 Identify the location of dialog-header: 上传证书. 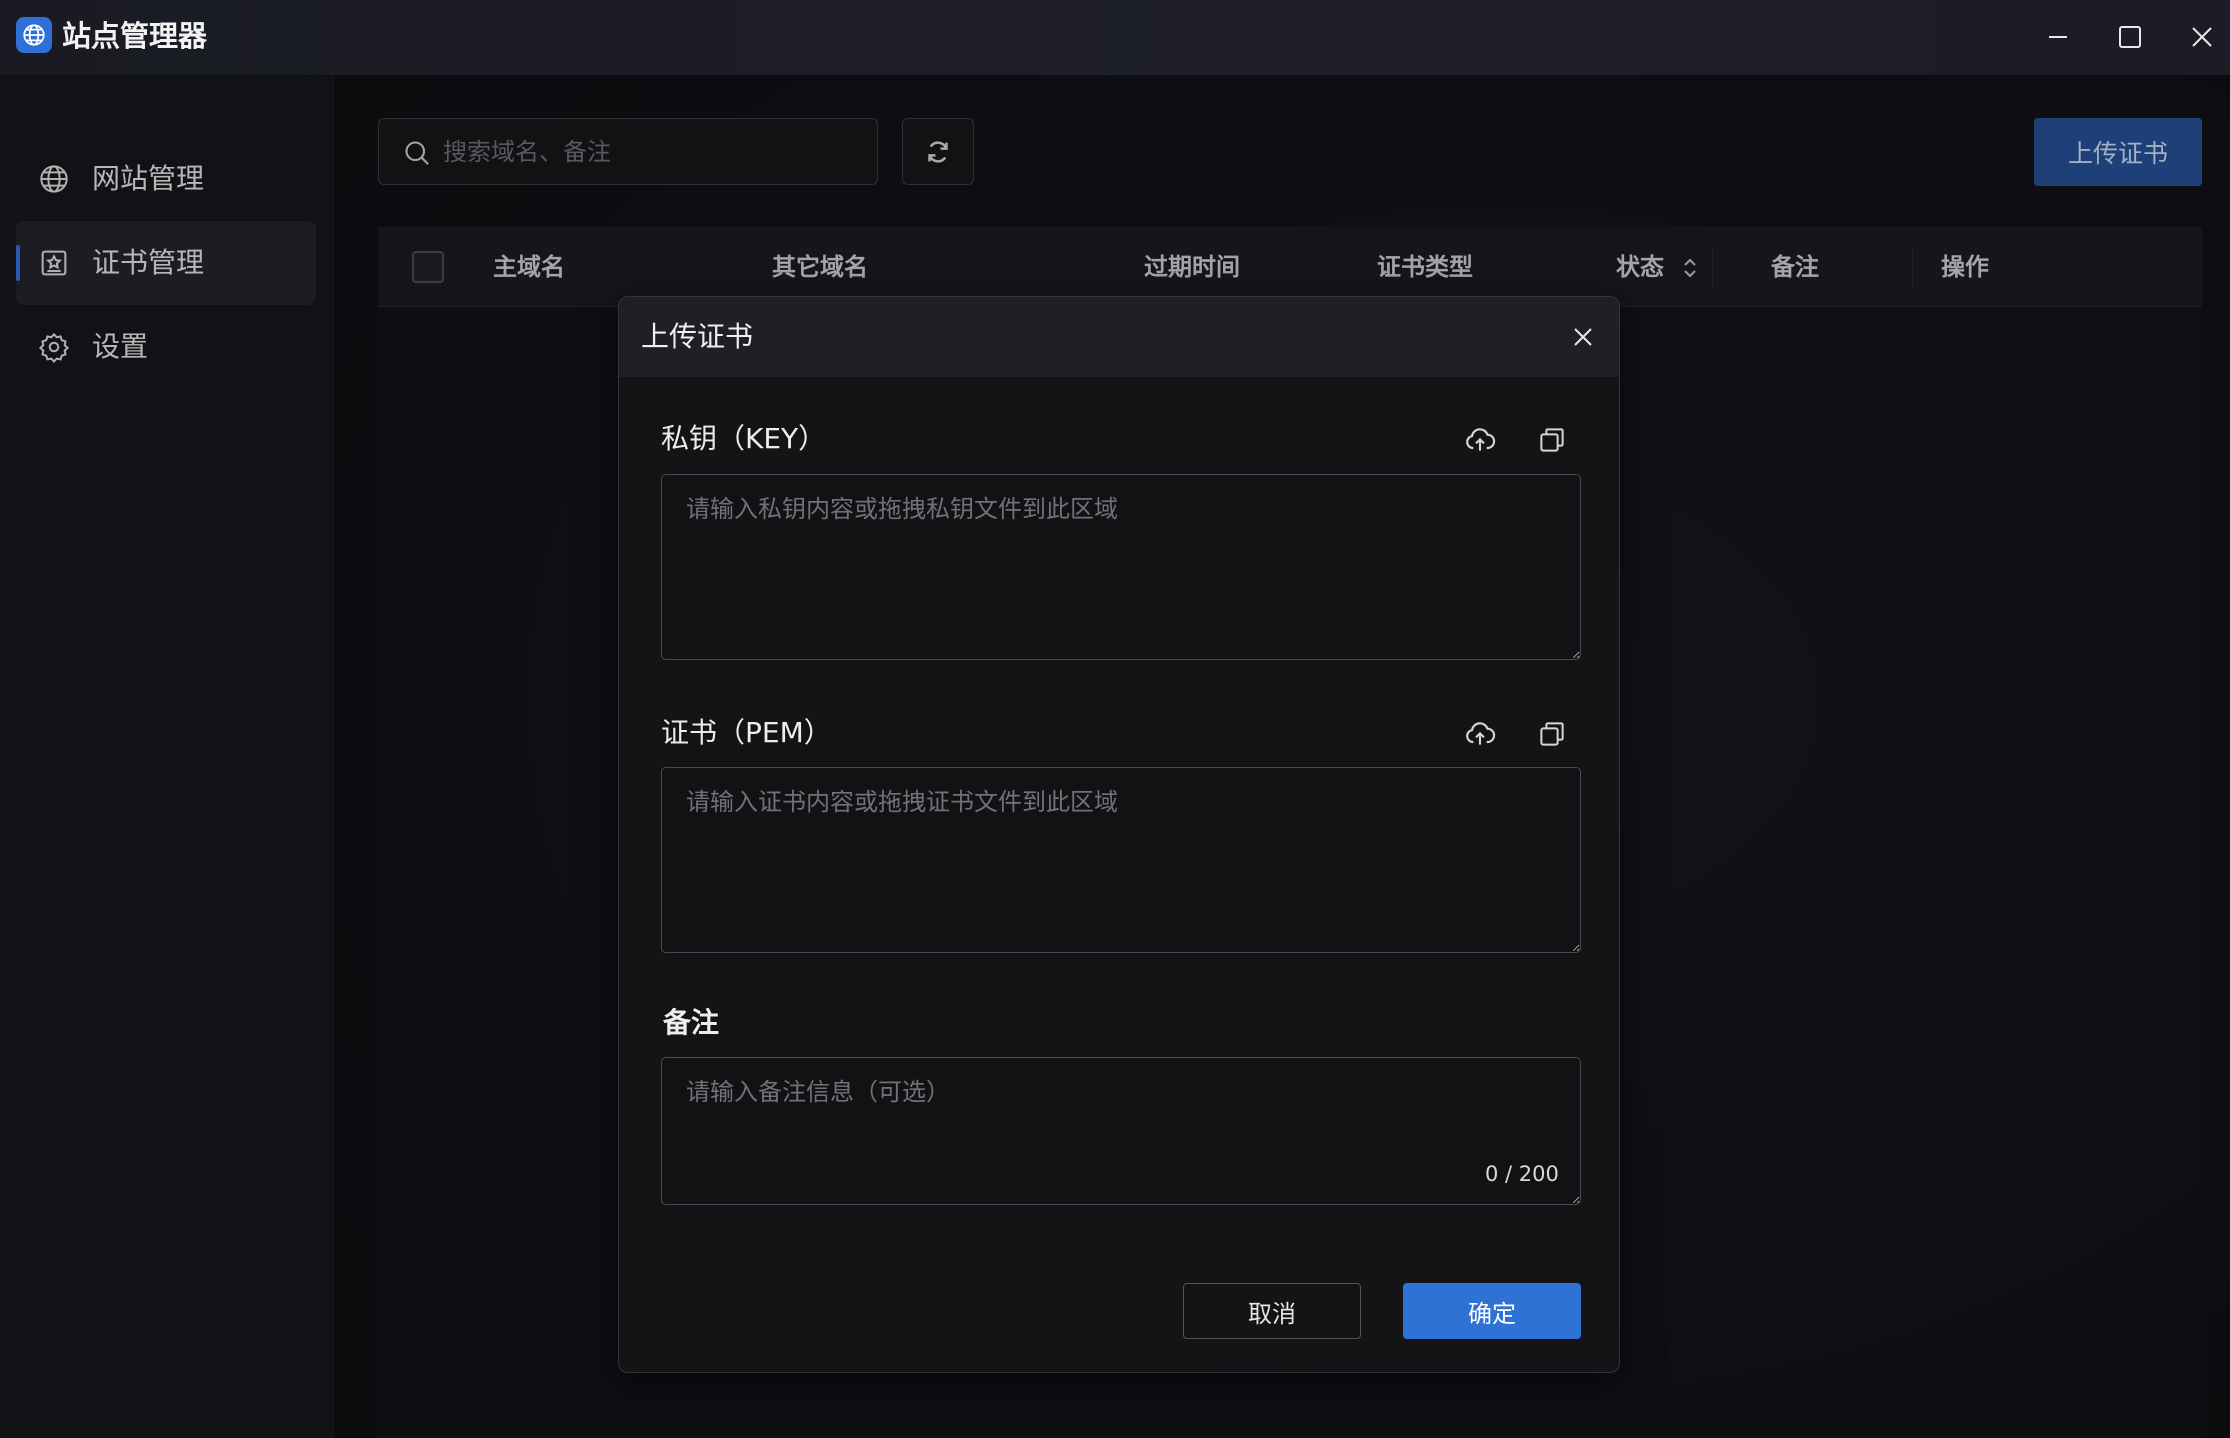
(1119, 337).